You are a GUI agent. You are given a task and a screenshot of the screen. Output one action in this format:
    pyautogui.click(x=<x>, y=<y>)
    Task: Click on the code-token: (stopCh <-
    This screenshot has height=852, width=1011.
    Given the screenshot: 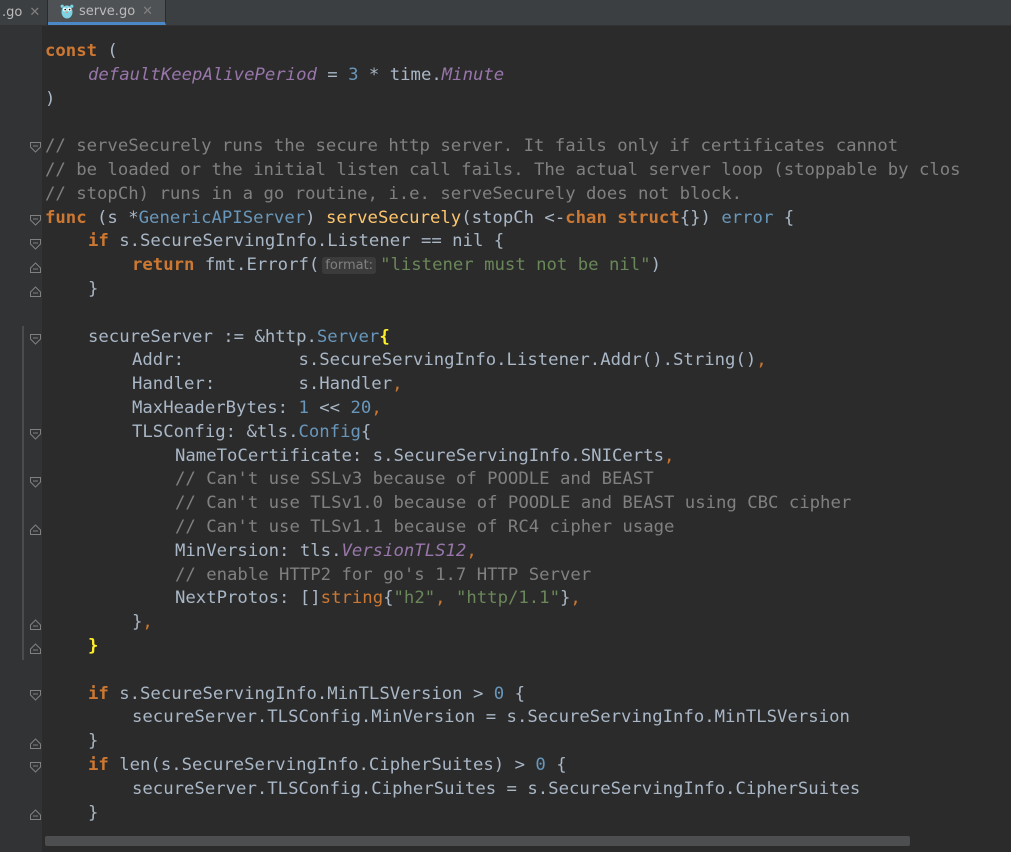 What is the action you would take?
    pyautogui.click(x=513, y=217)
    